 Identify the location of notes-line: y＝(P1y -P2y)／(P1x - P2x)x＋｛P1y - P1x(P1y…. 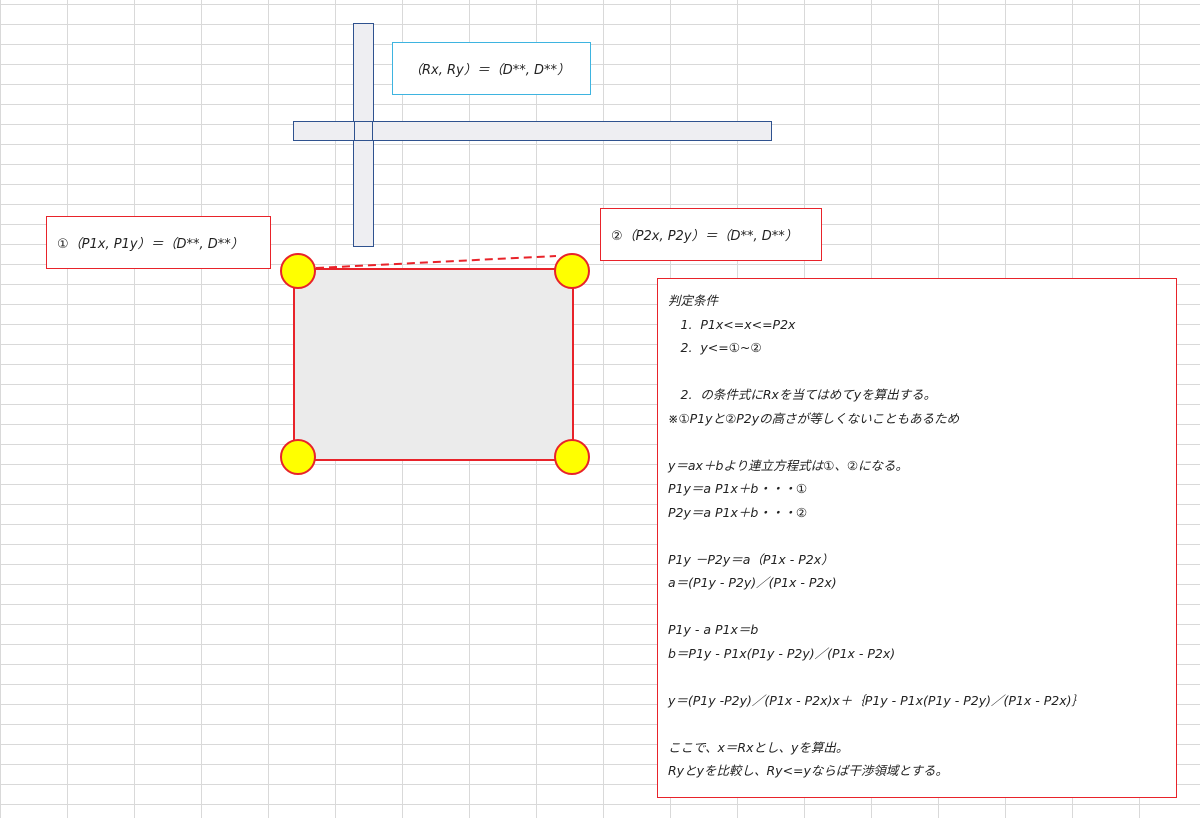
(876, 700).